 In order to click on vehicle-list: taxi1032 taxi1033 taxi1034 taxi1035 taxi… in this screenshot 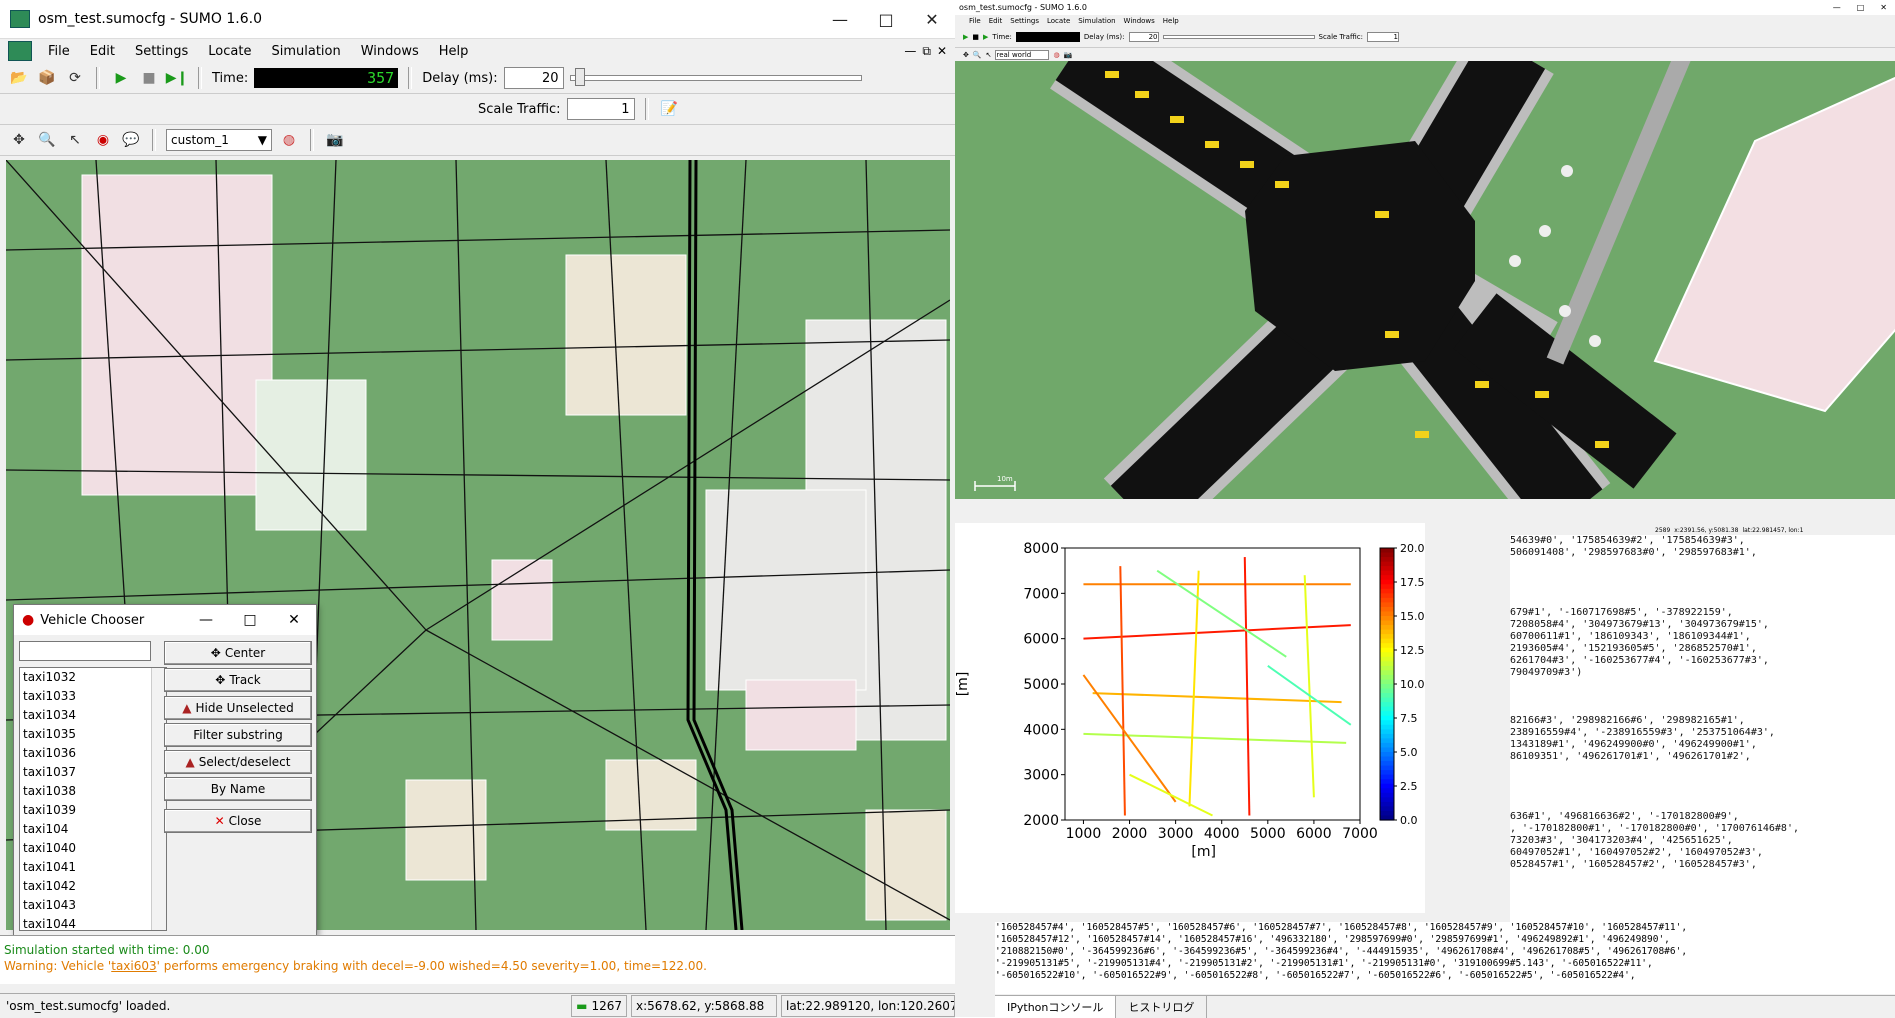, I will do `click(93, 799)`.